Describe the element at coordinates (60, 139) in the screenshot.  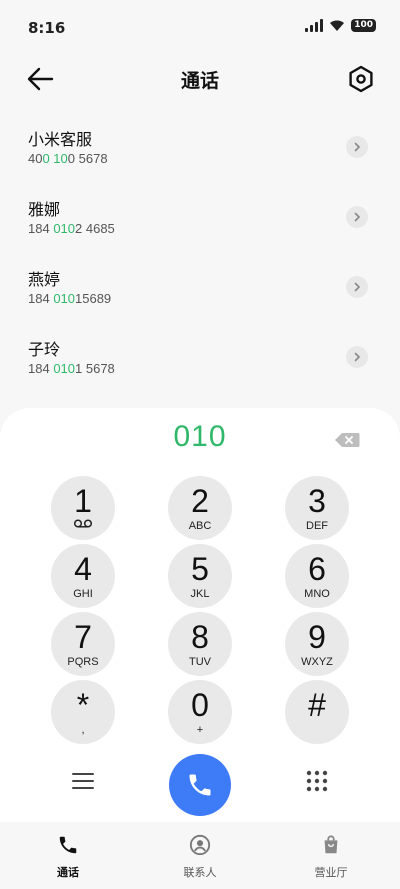
I see `contact-name: 小米客服` at that location.